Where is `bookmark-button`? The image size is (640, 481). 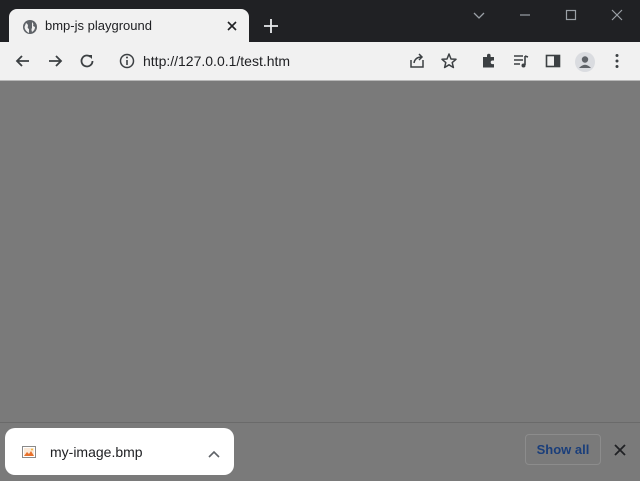 bookmark-button is located at coordinates (449, 61).